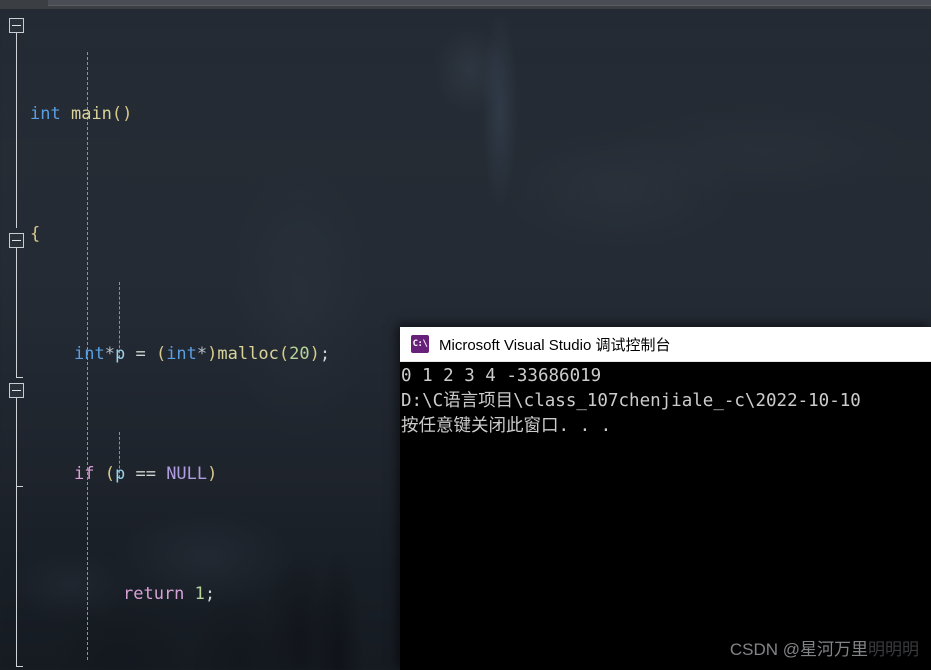 The height and width of the screenshot is (670, 931). I want to click on token-function-malloc: malloc, so click(248, 354).